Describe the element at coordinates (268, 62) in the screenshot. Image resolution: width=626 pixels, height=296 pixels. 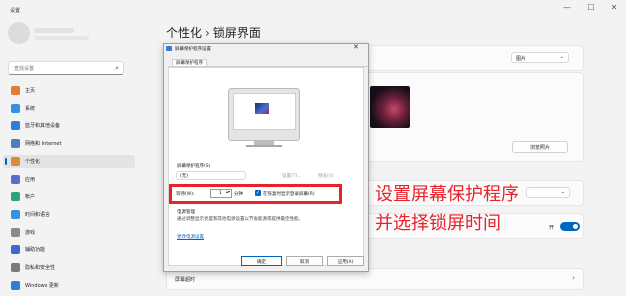
I see `dialog-tab-strip: 屏幕保护程序` at that location.